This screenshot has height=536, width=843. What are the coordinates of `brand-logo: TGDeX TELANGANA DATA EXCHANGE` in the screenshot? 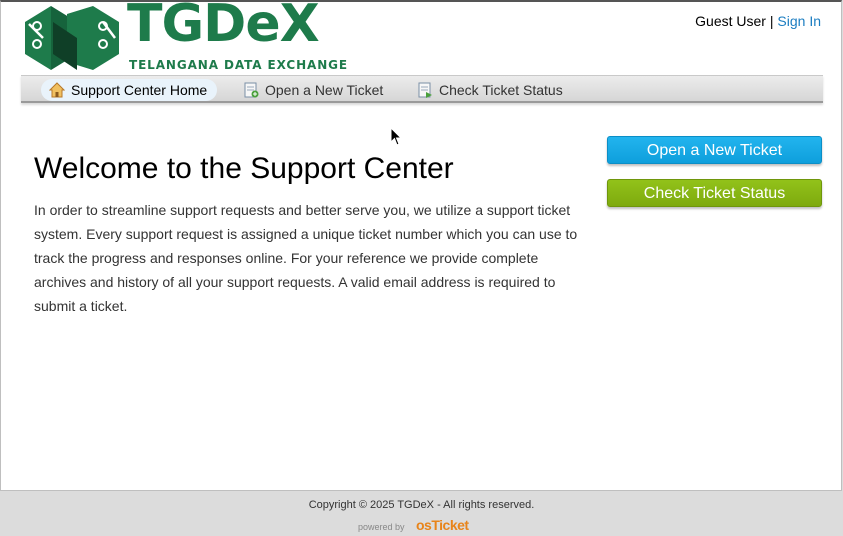 It's located at (185, 37).